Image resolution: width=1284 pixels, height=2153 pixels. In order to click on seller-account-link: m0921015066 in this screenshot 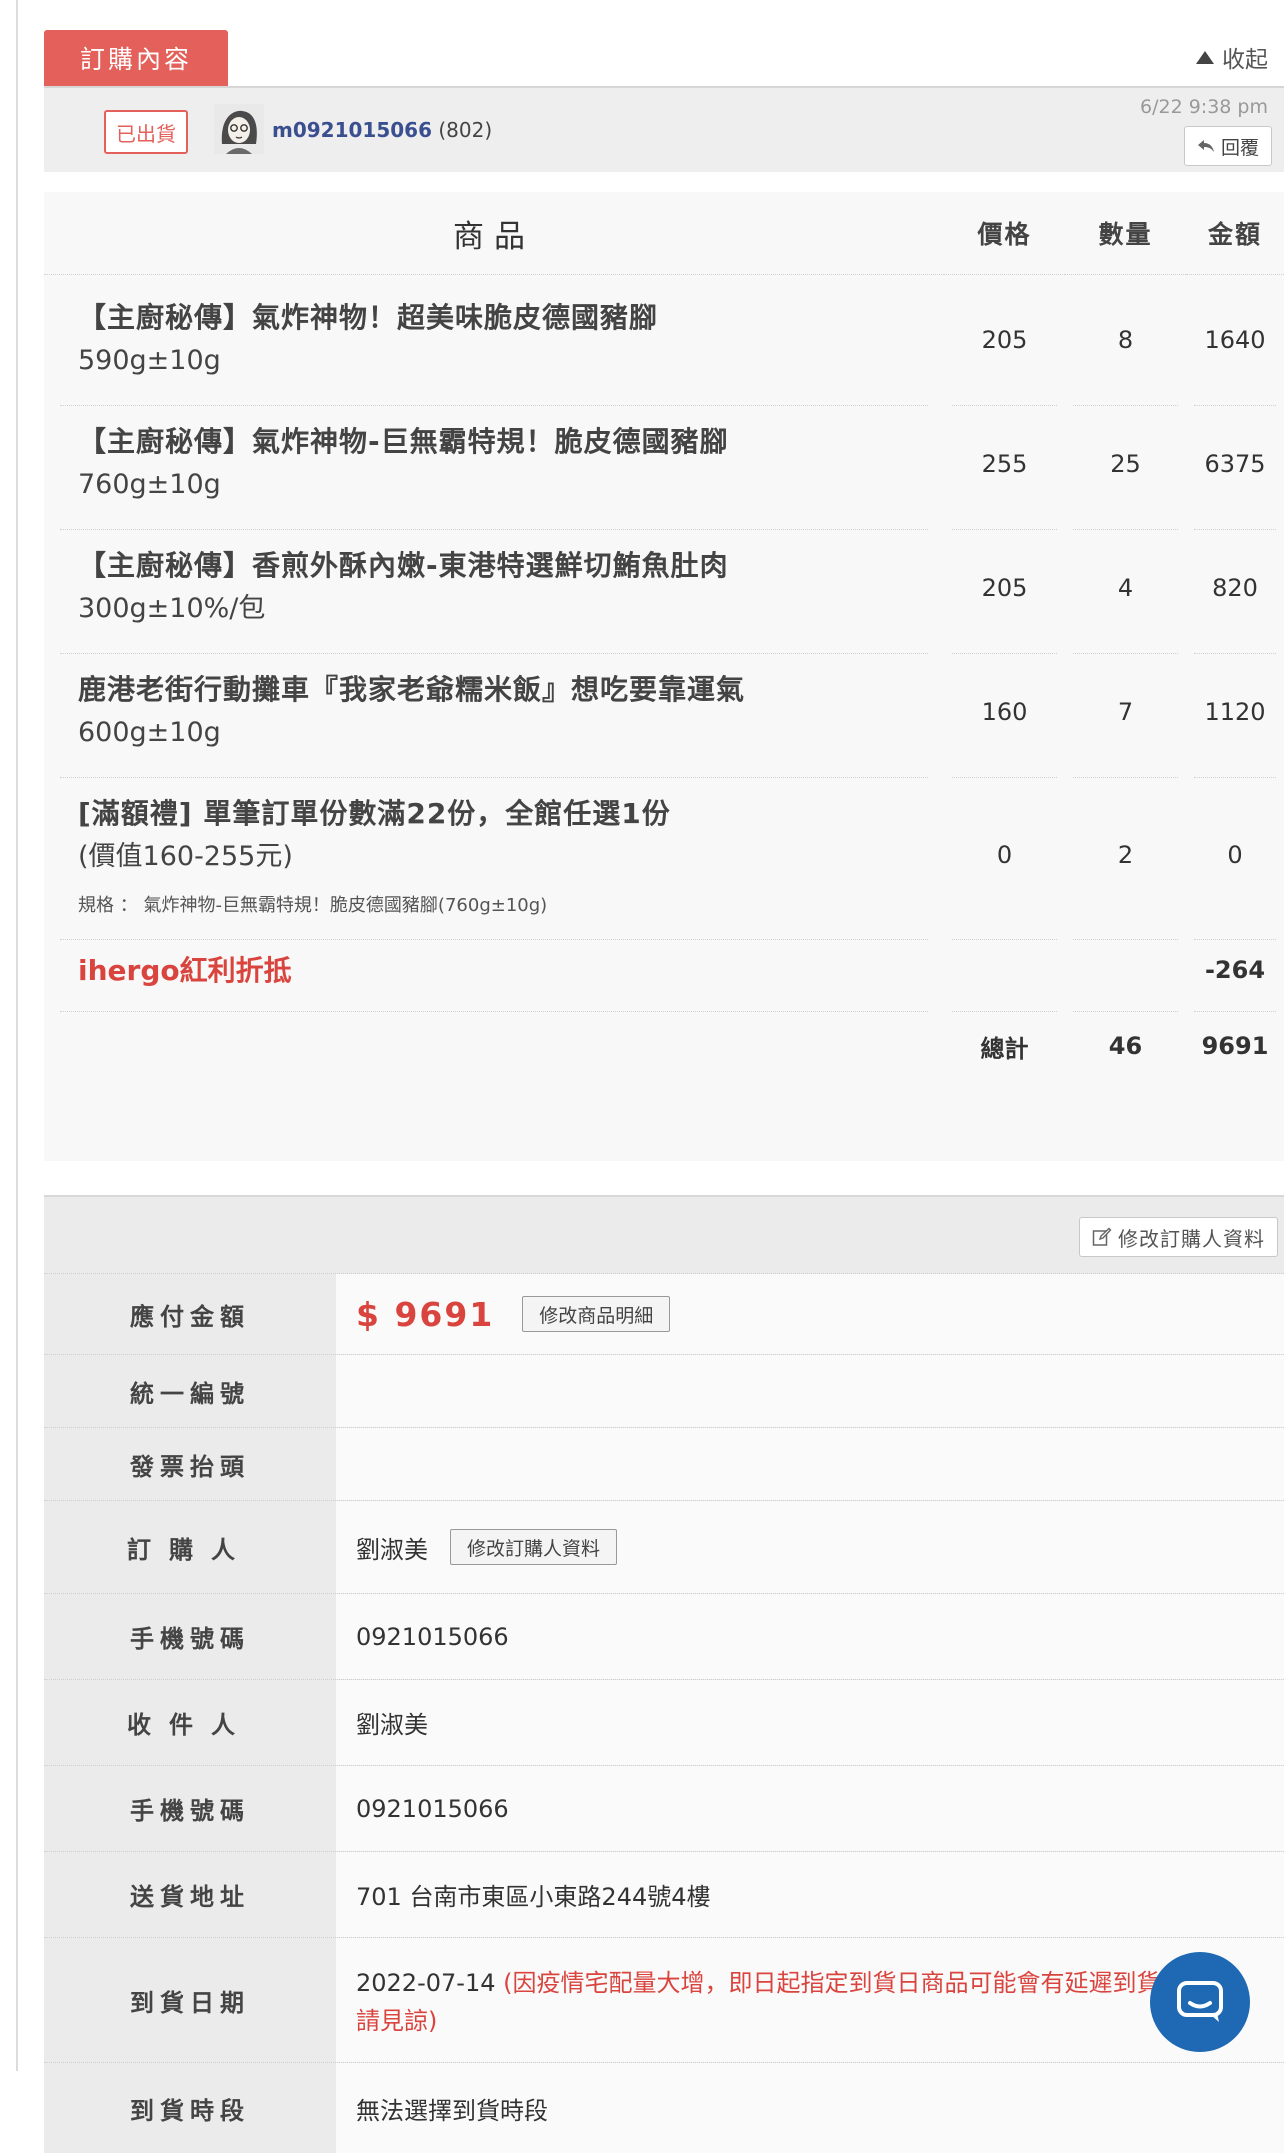, I will do `click(352, 130)`.